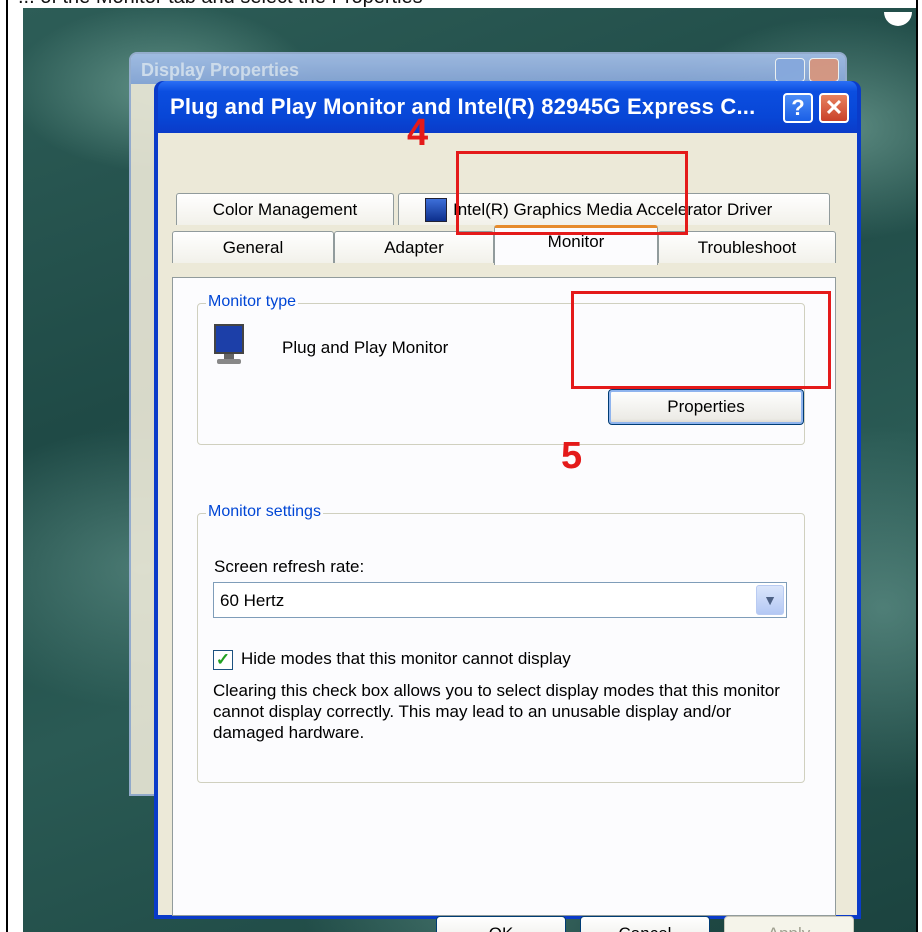 The image size is (922, 932). I want to click on hide-modes-checkbox: ✓, so click(223, 660).